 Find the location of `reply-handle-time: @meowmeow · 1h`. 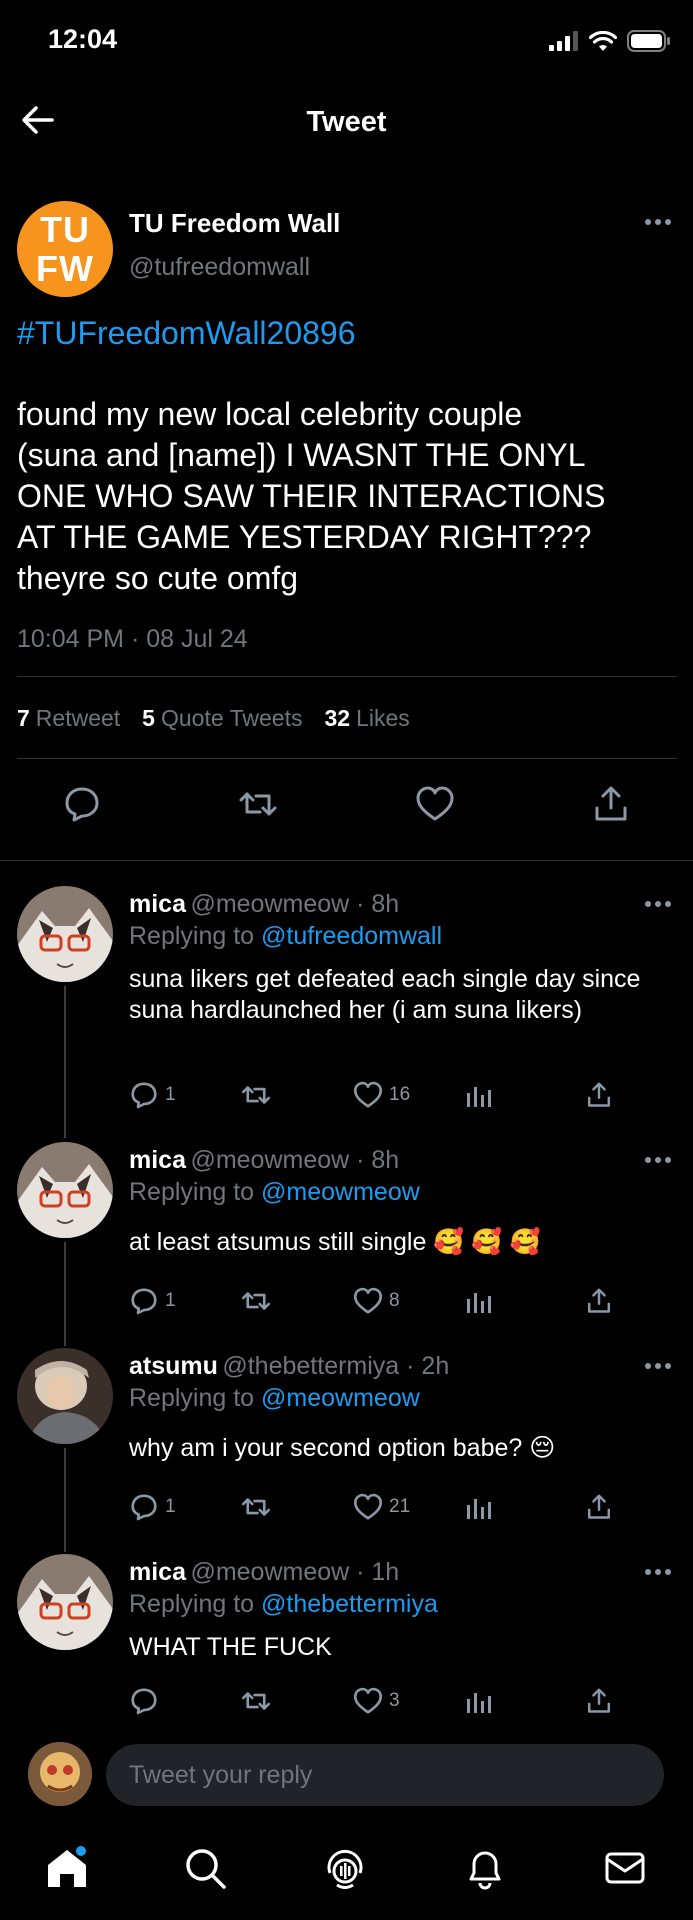

reply-handle-time: @meowmeow · 1h is located at coordinates (294, 1572).